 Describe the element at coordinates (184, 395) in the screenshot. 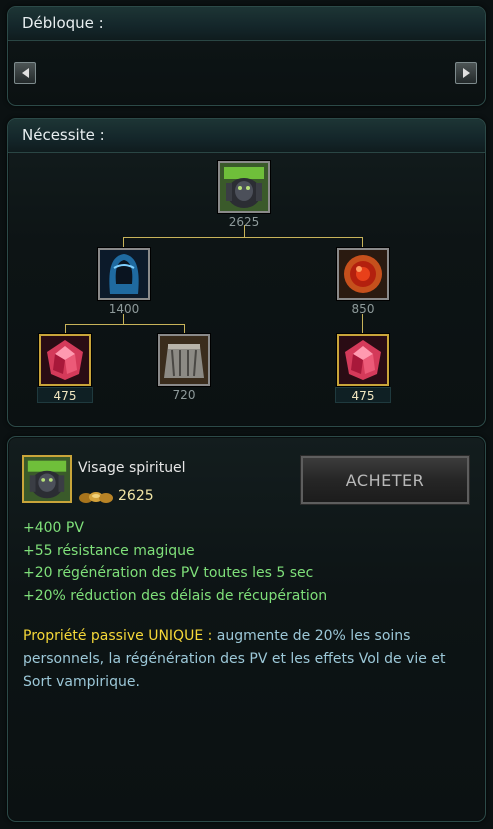

I see `item-price: 720` at that location.